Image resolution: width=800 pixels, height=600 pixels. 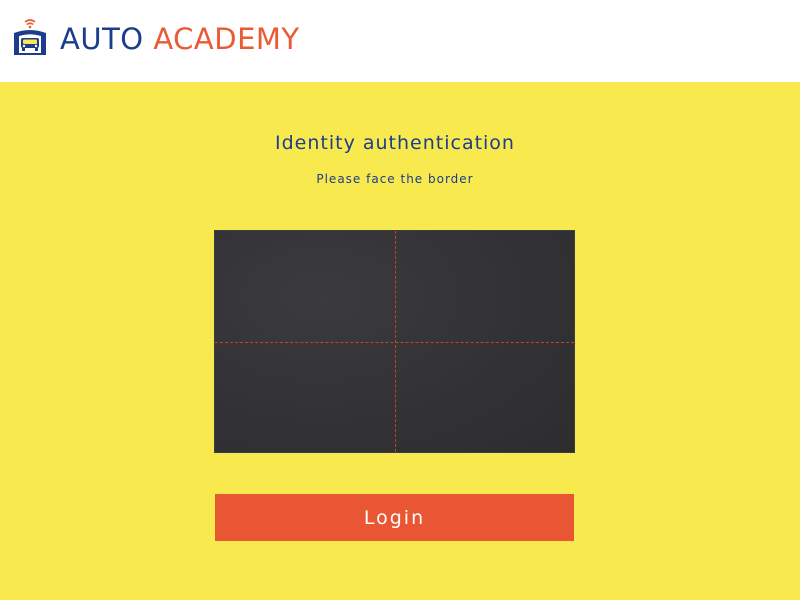 I want to click on page-title: Identity authentication, so click(x=395, y=143).